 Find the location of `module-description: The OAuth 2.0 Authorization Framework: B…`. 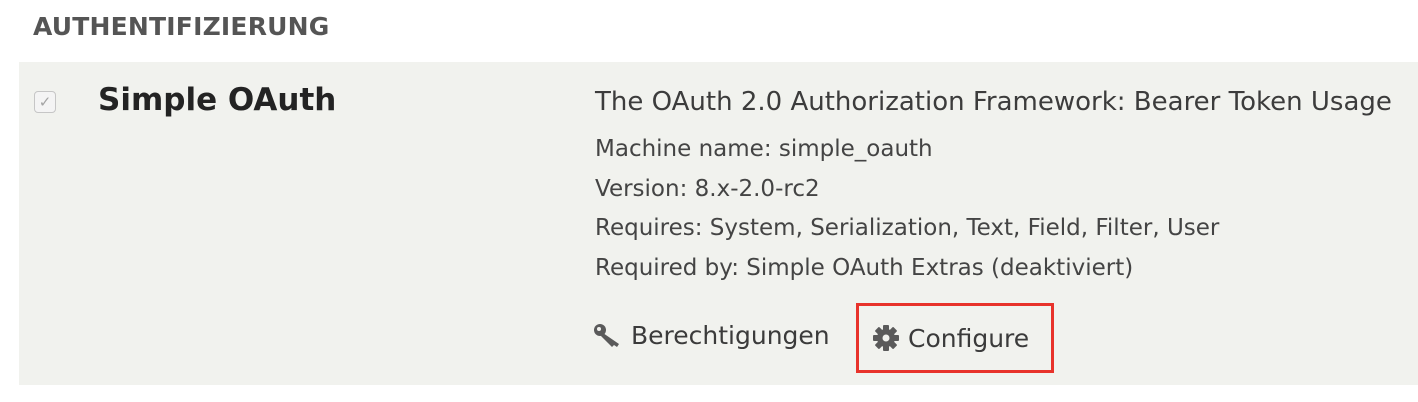

module-description: The OAuth 2.0 Authorization Framework: B… is located at coordinates (993, 102).